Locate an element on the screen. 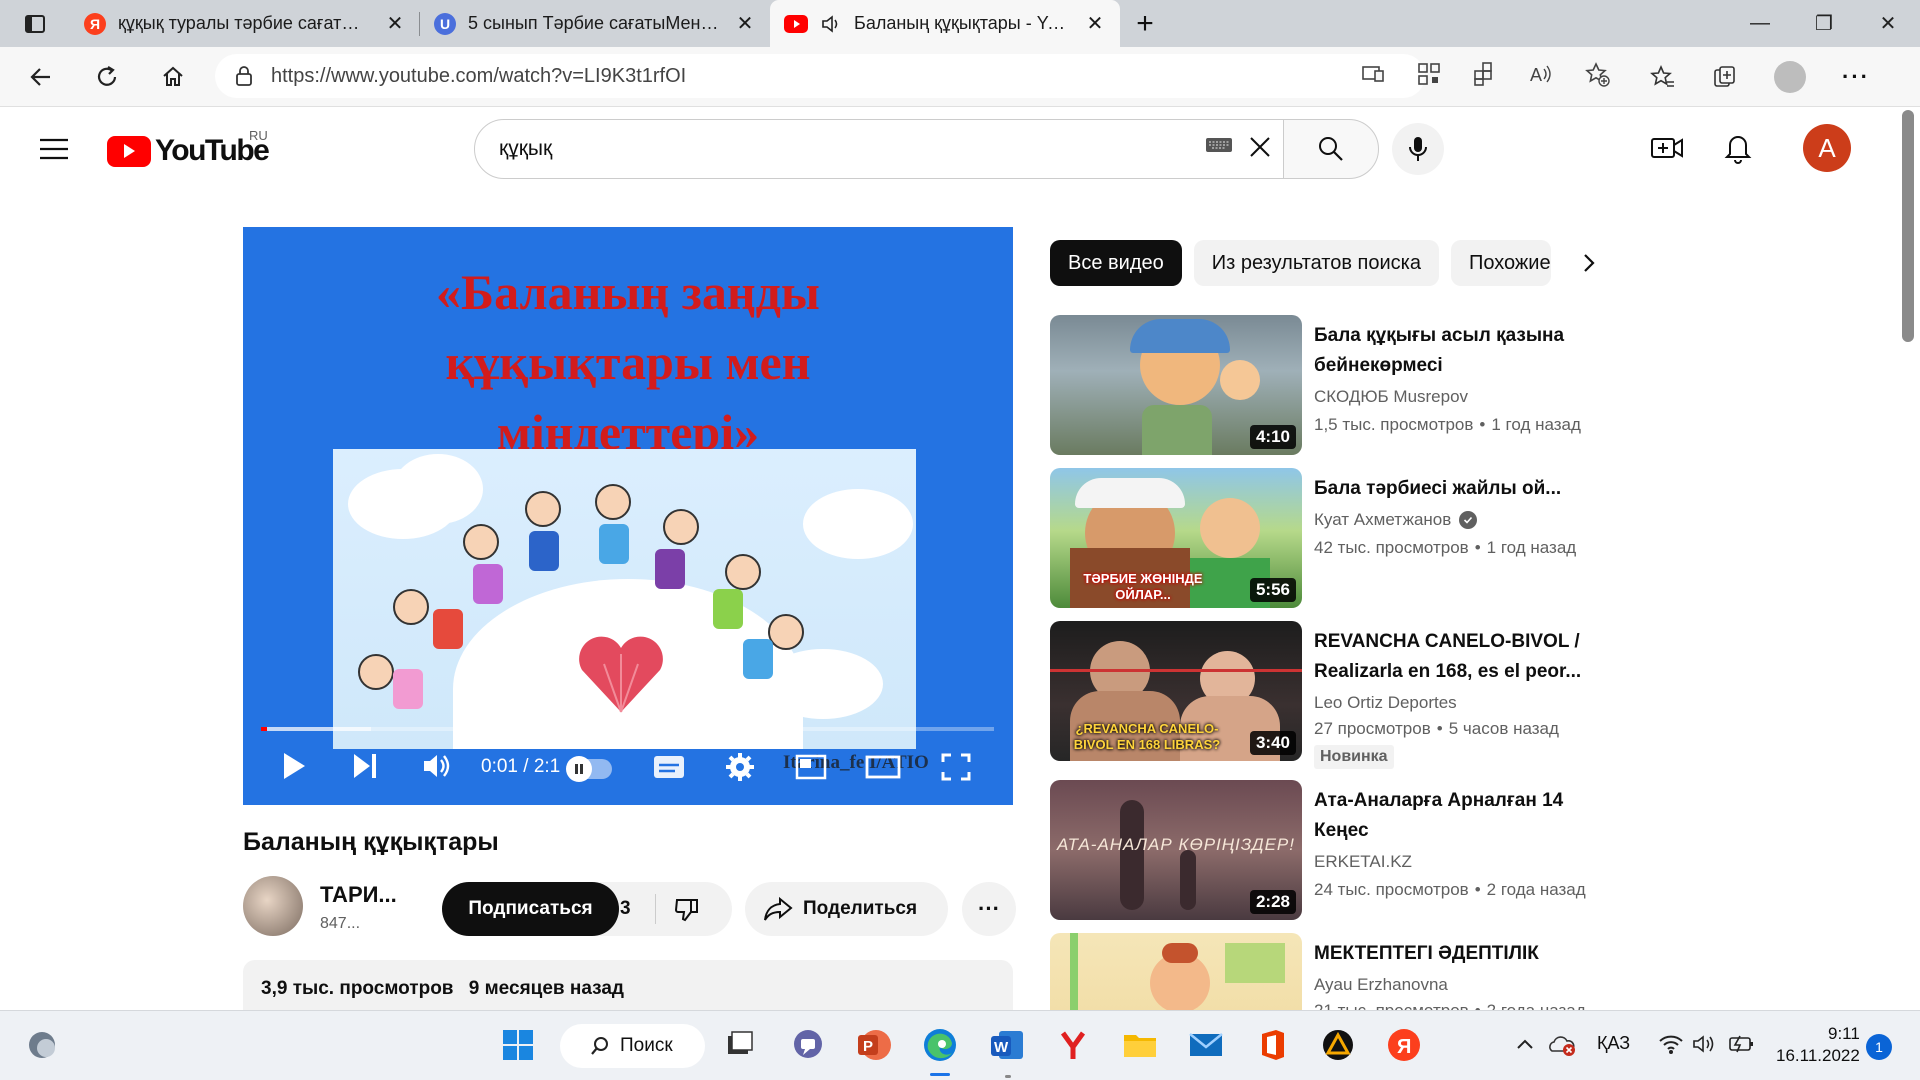  home-button is located at coordinates (173, 77).